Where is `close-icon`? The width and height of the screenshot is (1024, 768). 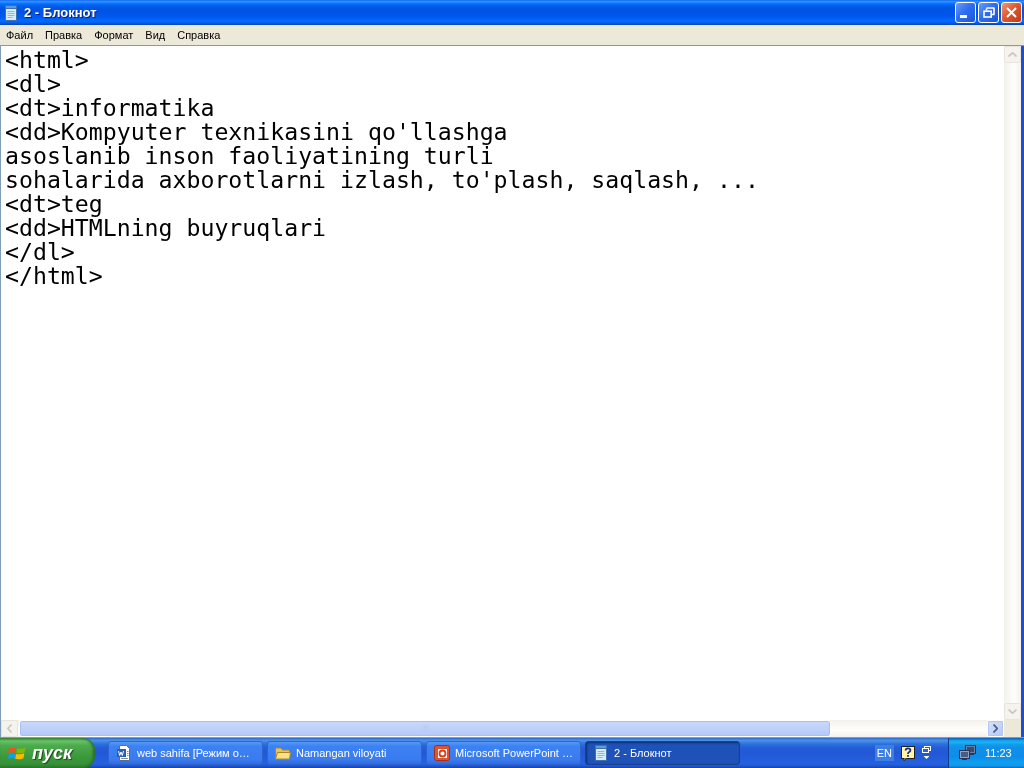 close-icon is located at coordinates (1011, 12).